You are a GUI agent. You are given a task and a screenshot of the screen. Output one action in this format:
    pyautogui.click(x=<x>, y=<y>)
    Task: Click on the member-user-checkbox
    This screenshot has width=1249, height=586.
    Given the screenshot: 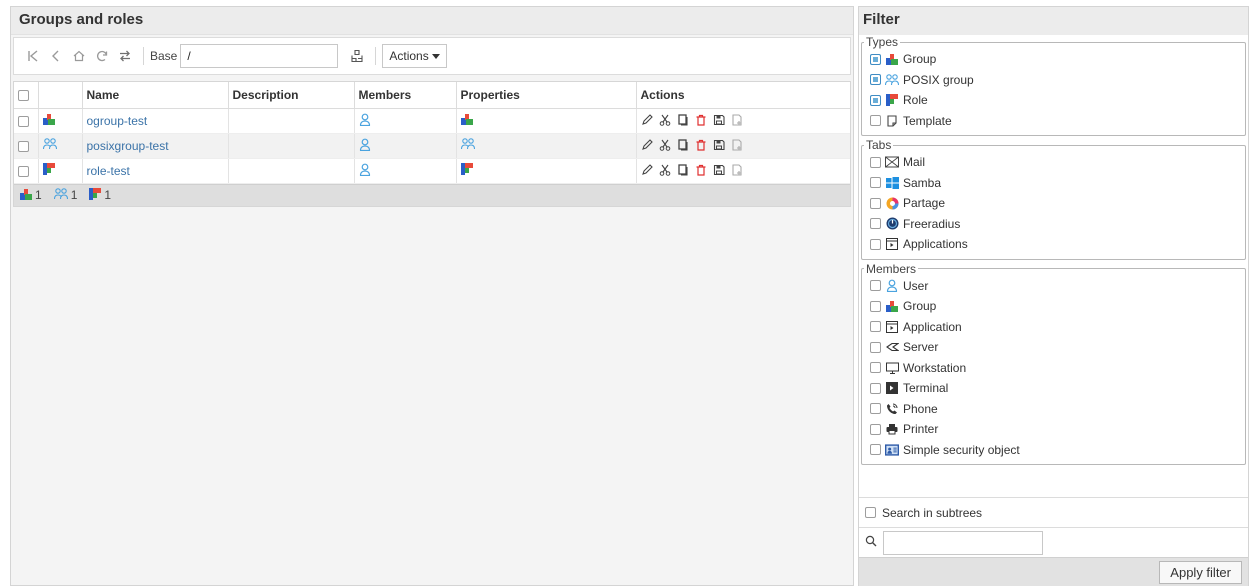 What is the action you would take?
    pyautogui.click(x=875, y=286)
    